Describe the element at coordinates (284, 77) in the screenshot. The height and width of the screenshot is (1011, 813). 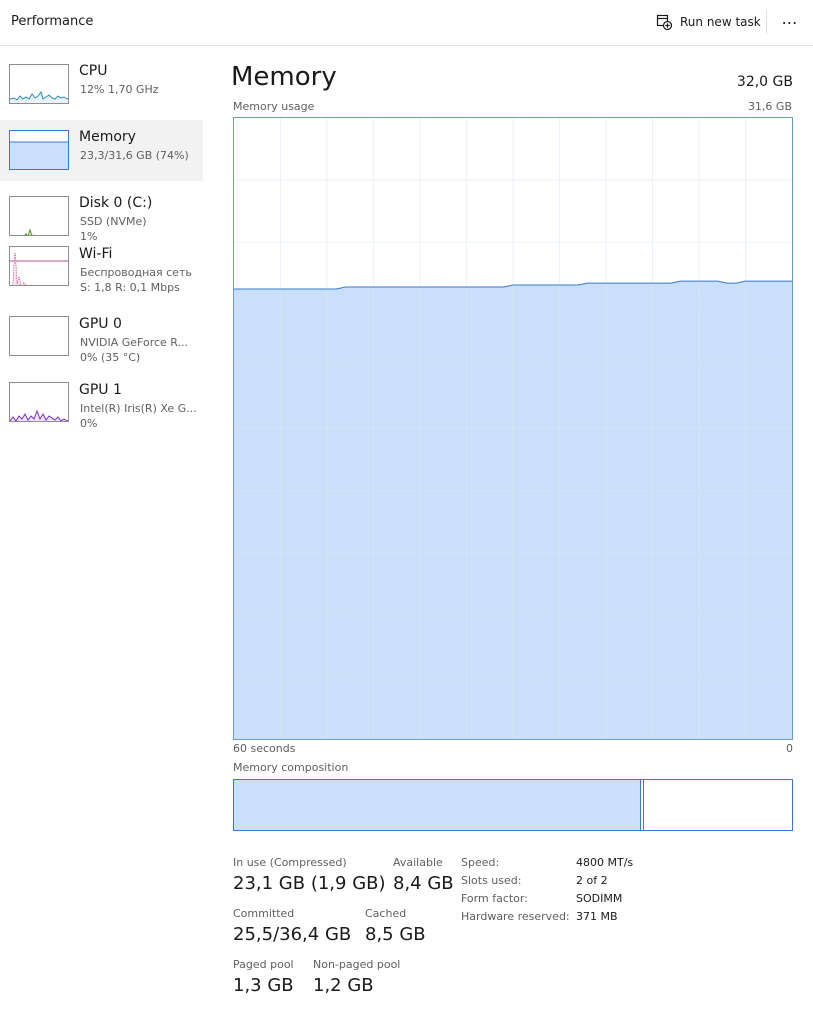
I see `memory-heading: Memory` at that location.